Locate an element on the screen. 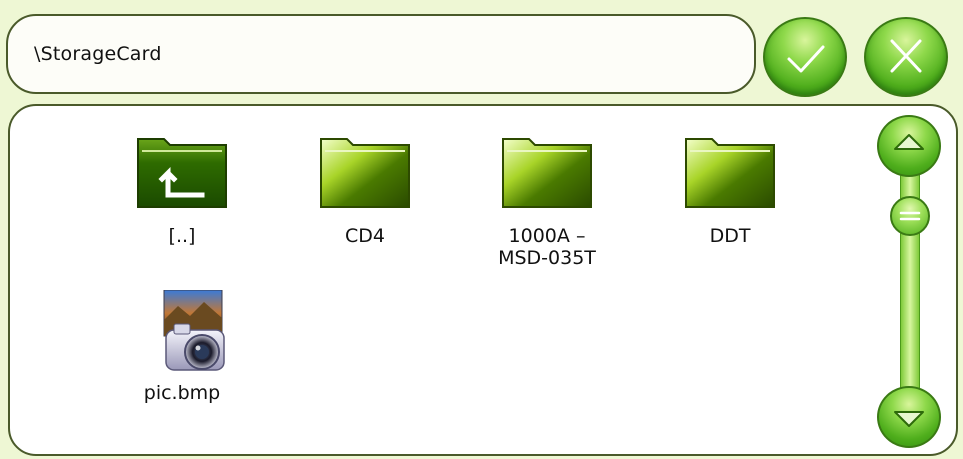 Image resolution: width=963 pixels, height=459 pixels. file-label: CD4 is located at coordinates (365, 236).